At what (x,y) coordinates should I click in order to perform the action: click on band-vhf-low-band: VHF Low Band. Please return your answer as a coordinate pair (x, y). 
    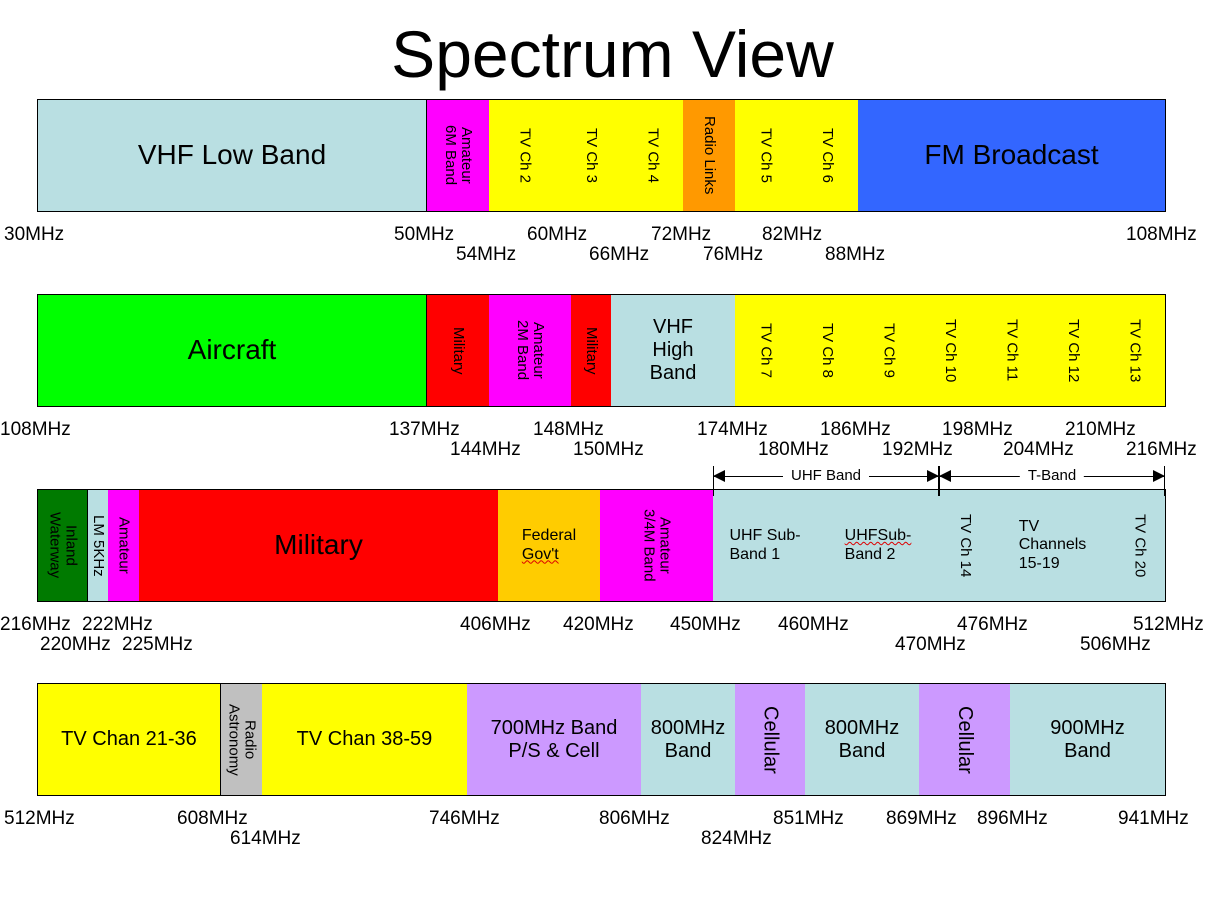
    Looking at the image, I should click on (232, 155).